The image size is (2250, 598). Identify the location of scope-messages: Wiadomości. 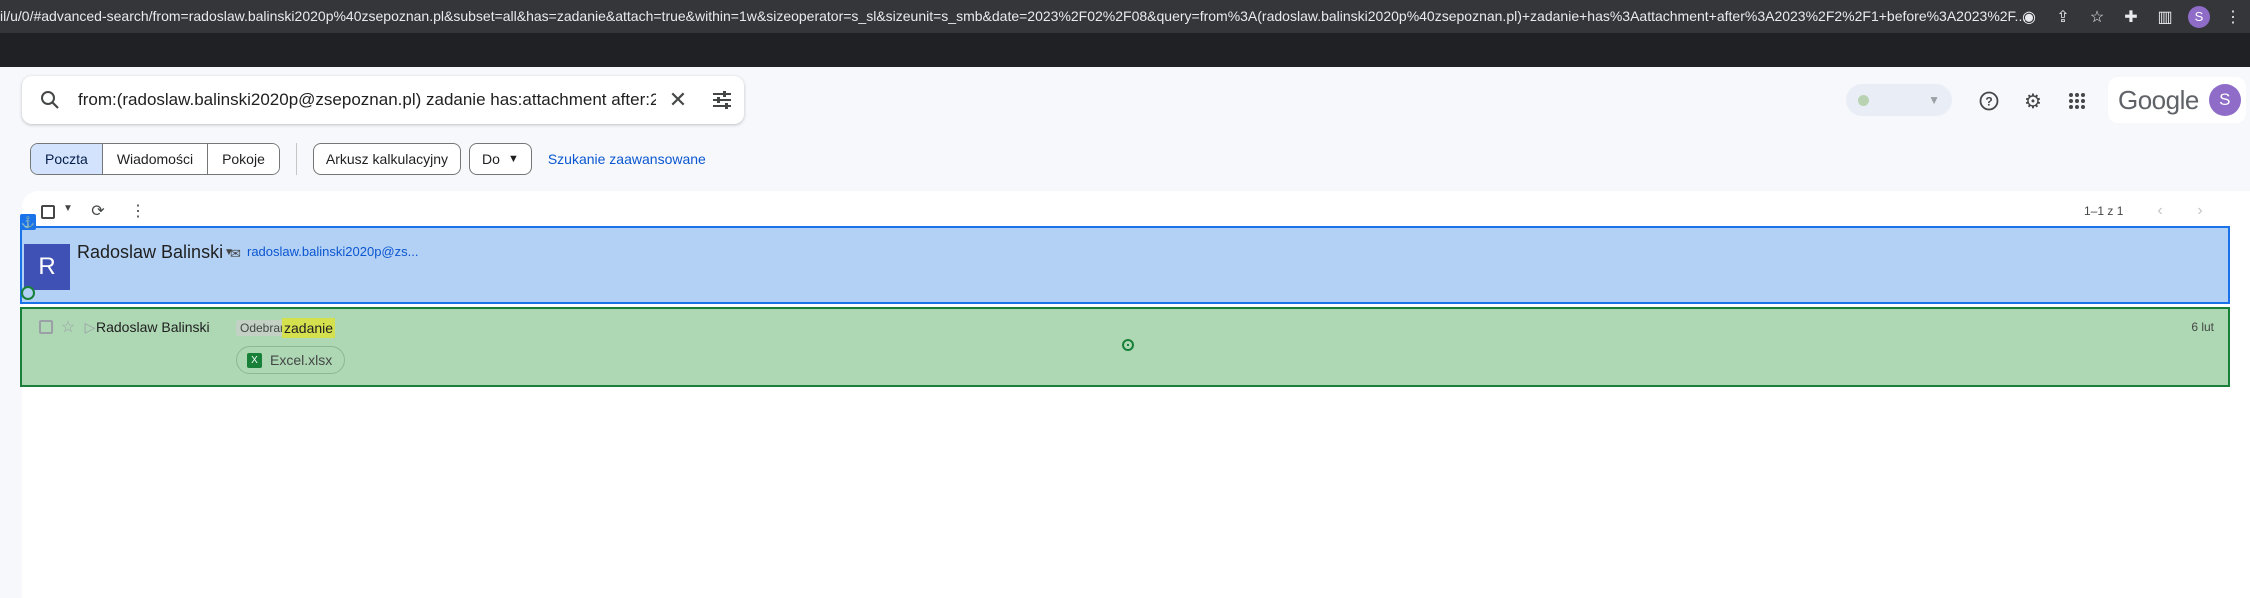
(155, 159).